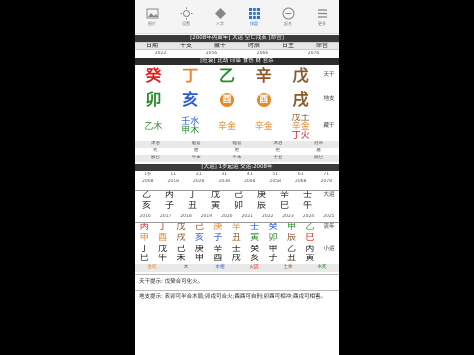  What do you see at coordinates (153, 99) in the screenshot?
I see `zhi-char: 卯` at bounding box center [153, 99].